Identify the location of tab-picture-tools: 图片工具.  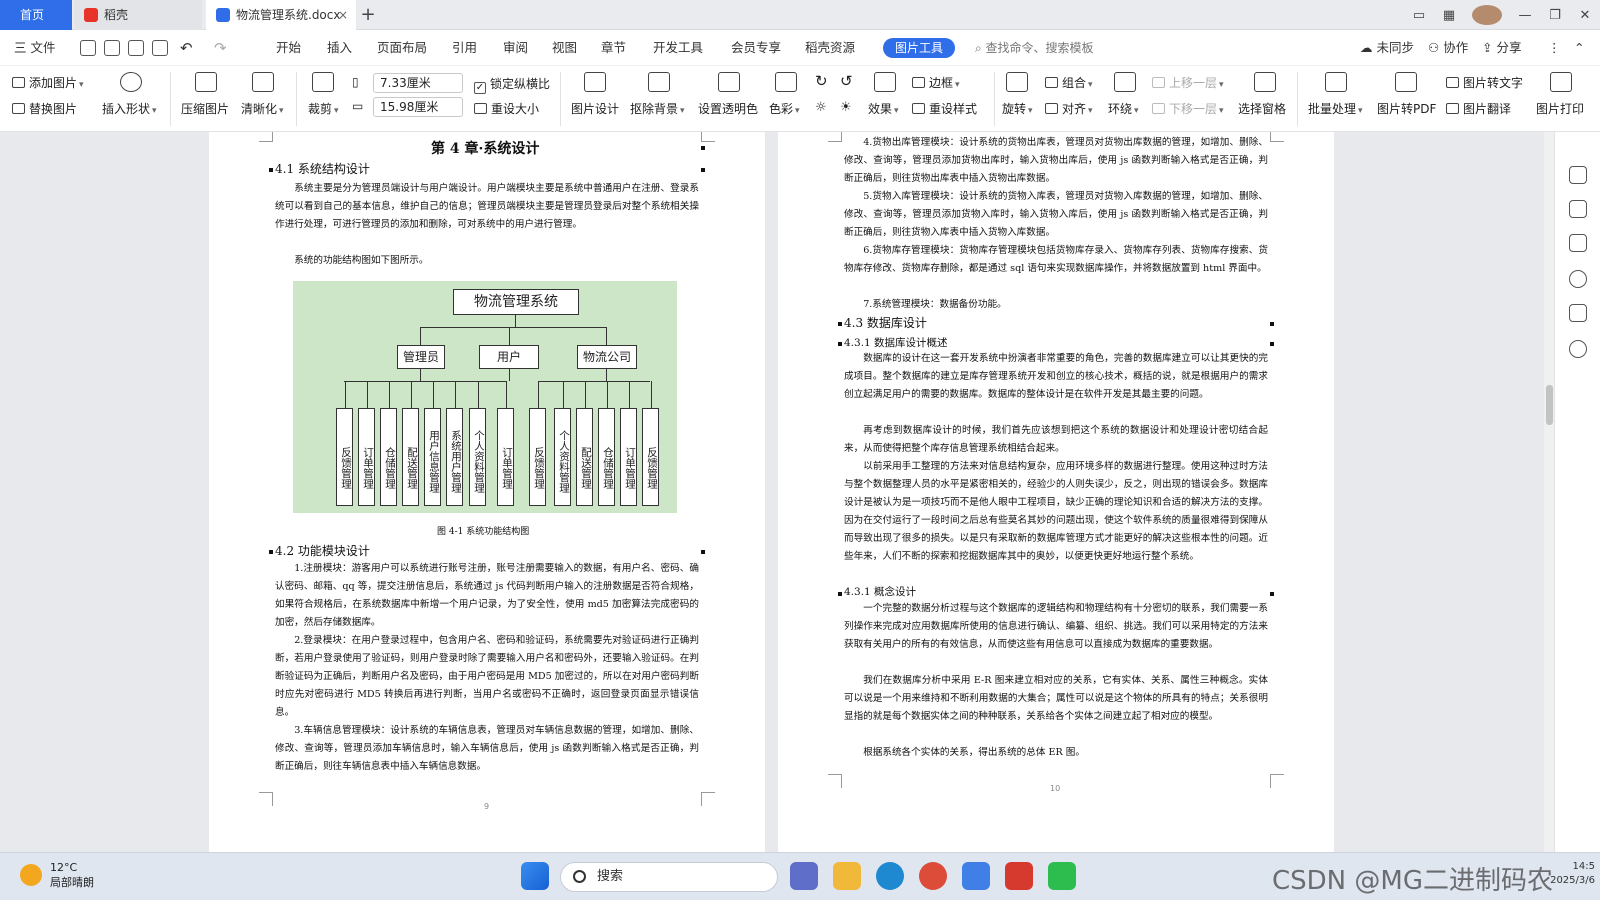
(919, 48).